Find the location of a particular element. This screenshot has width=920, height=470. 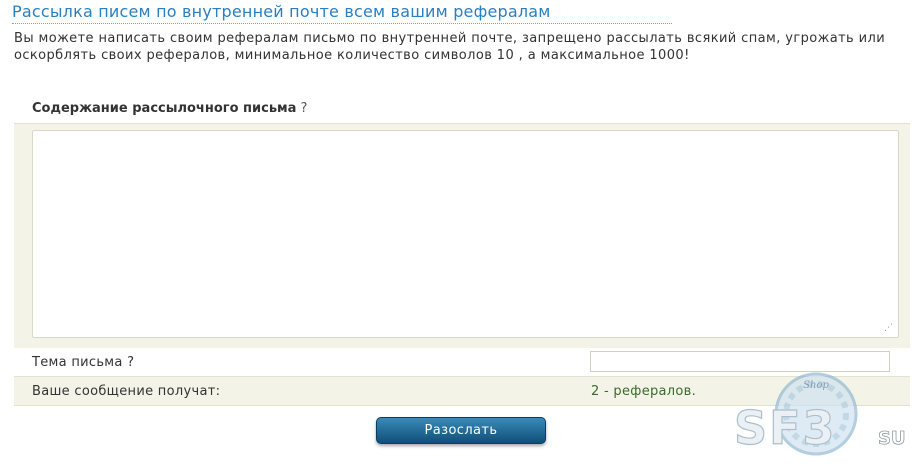

sf3-watermark-logo: Shop SF3 SU is located at coordinates (819, 414).